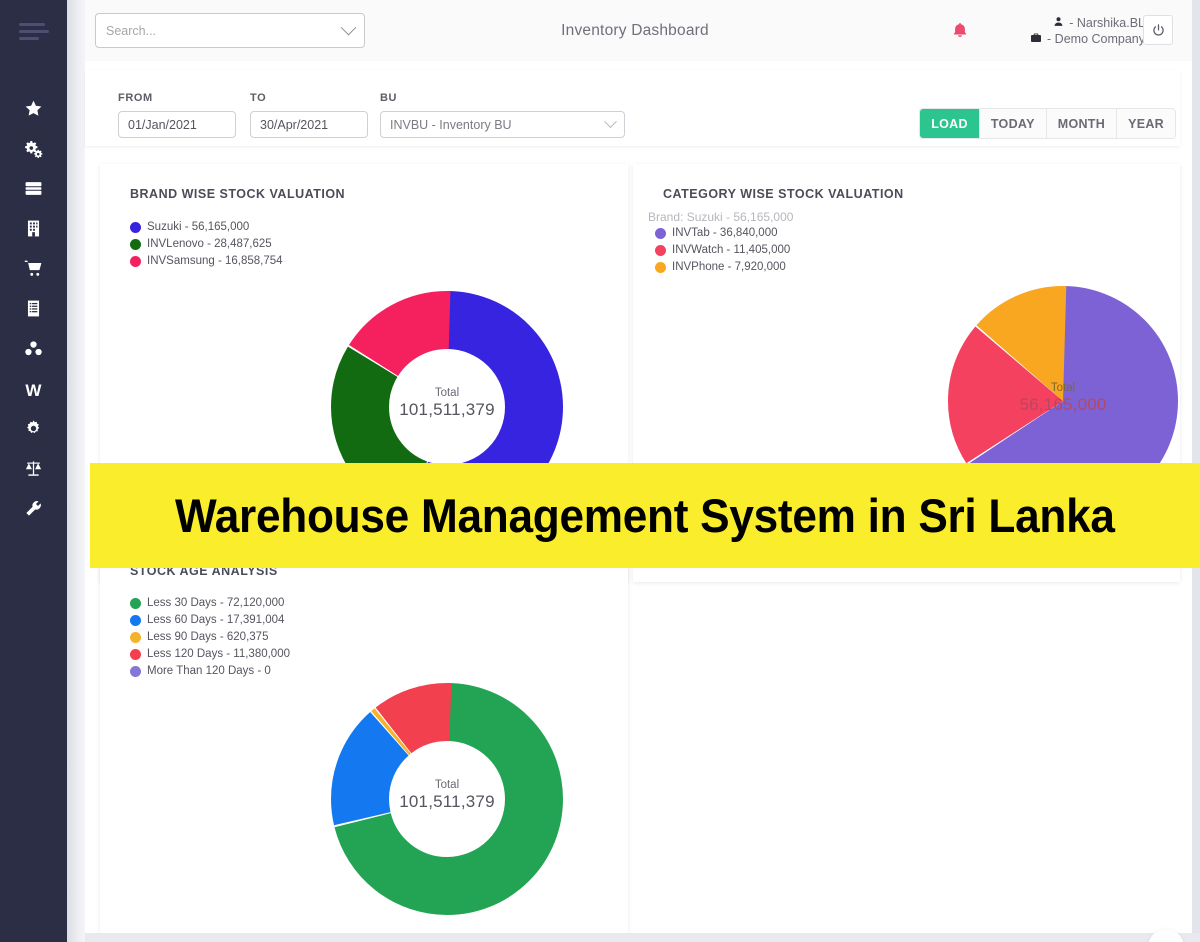 This screenshot has width=1200, height=942. Describe the element at coordinates (721, 217) in the screenshot. I see `card-subtitle: Brand: Suzuki - 56,165,000` at that location.